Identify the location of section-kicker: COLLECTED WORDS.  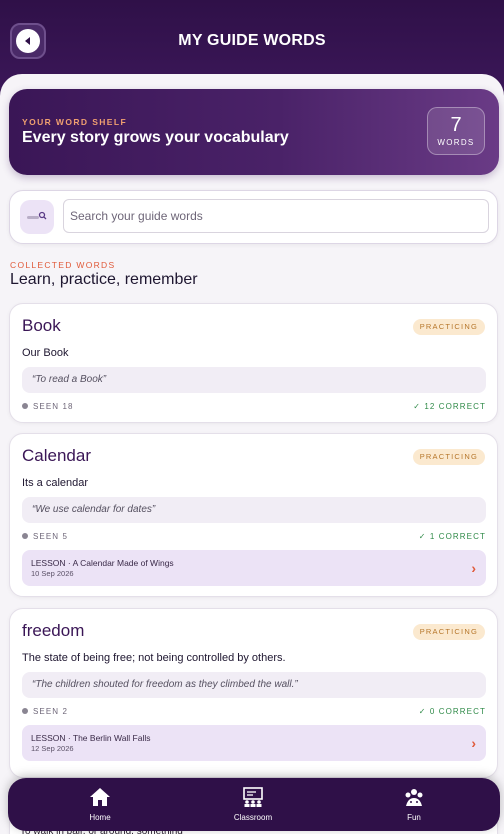
(63, 265).